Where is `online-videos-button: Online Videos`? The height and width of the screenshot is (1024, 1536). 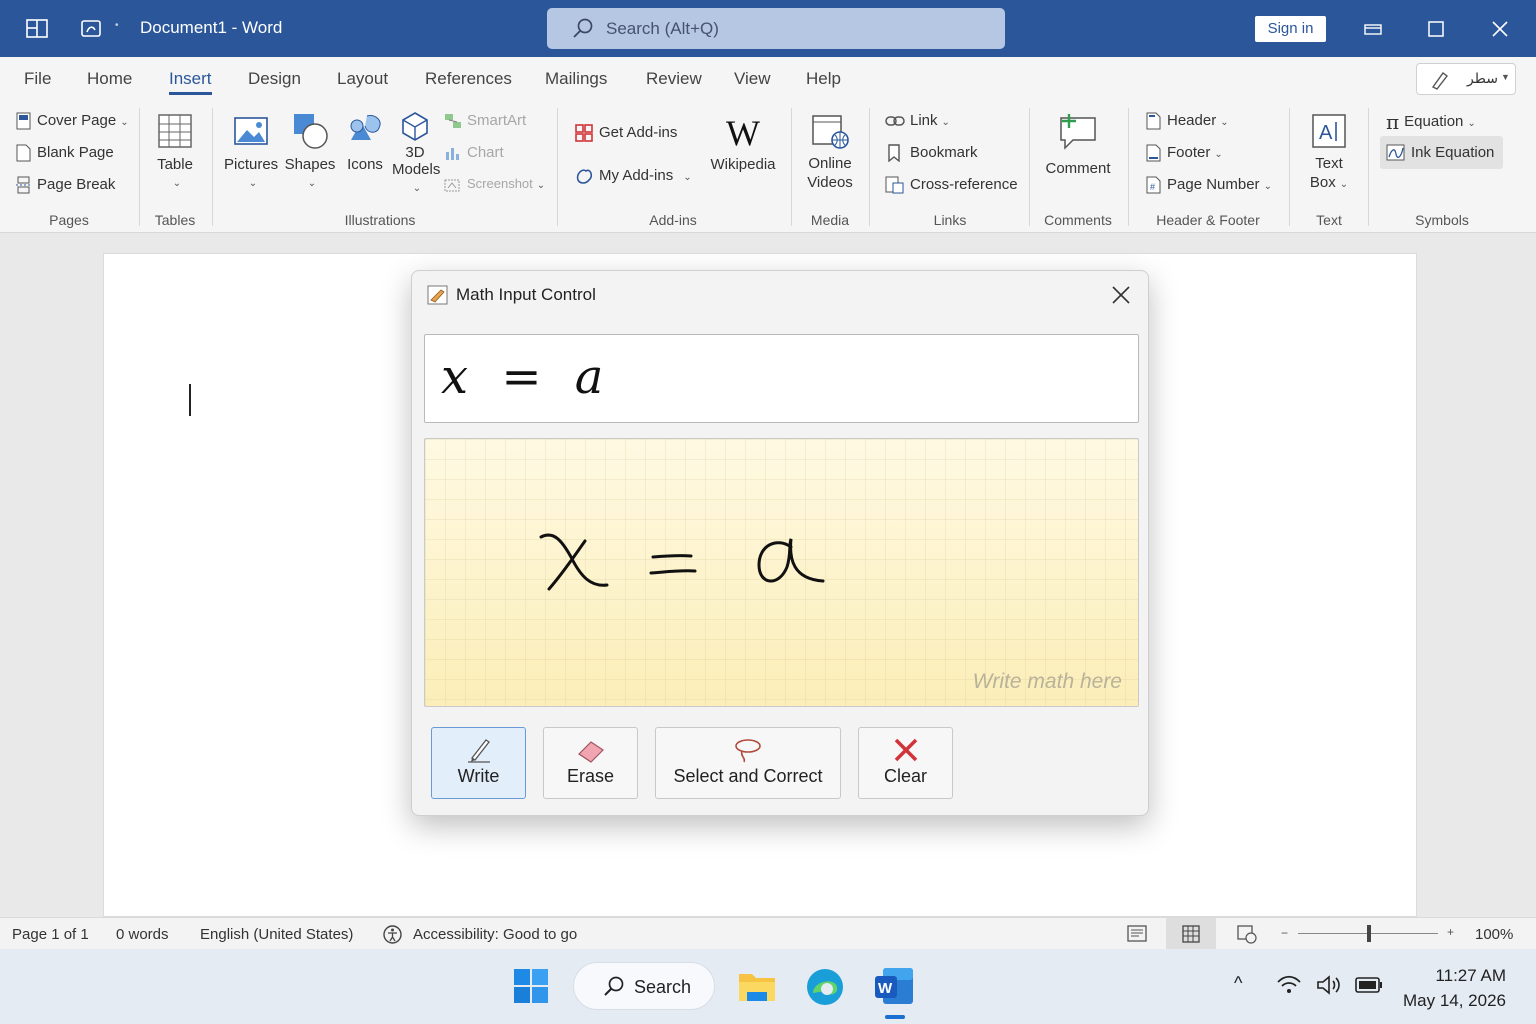
online-videos-button: Online Videos is located at coordinates (830, 152).